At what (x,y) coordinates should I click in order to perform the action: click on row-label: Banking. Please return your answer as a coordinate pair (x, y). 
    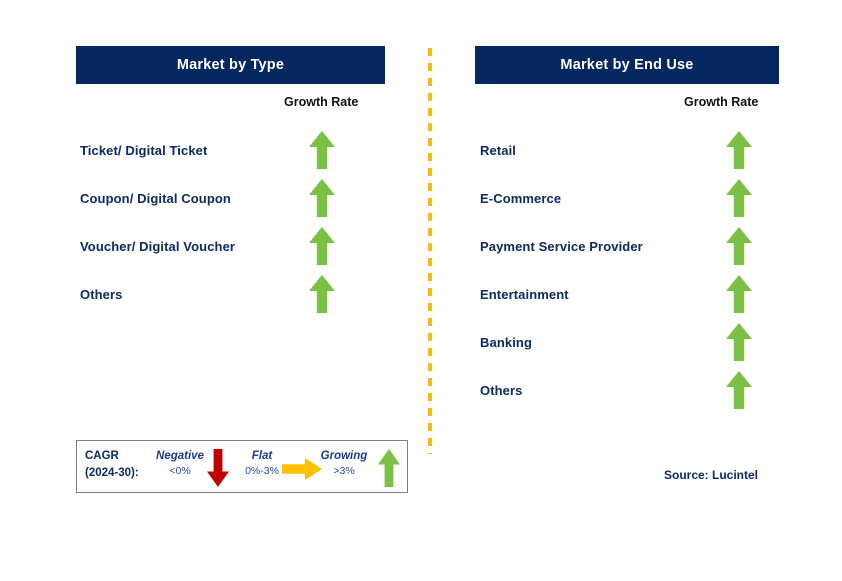
    Looking at the image, I should click on (506, 342).